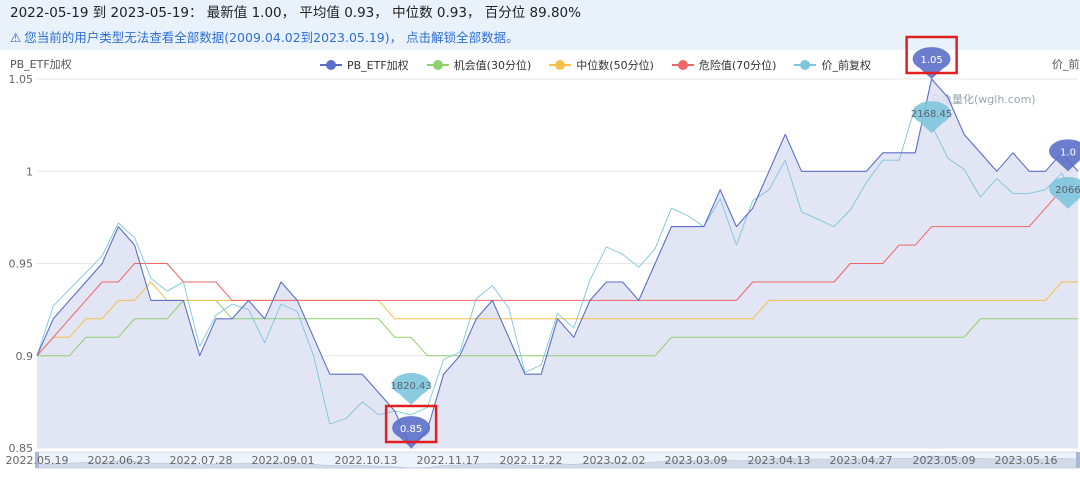  Describe the element at coordinates (119, 460) in the screenshot. I see `x-tick-label-1: 2022.06.23` at that location.